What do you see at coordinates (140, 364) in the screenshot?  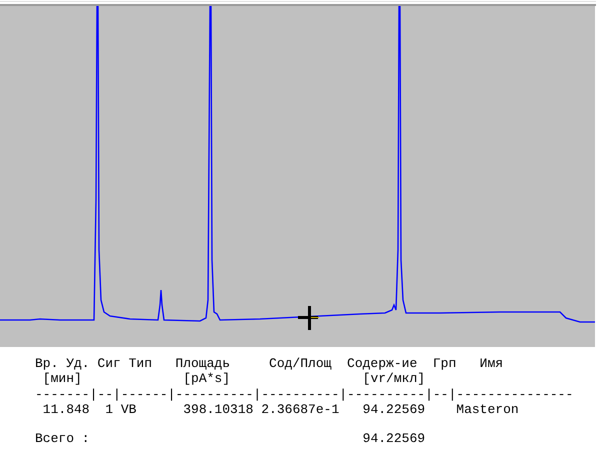 I see `column-header: Тип` at bounding box center [140, 364].